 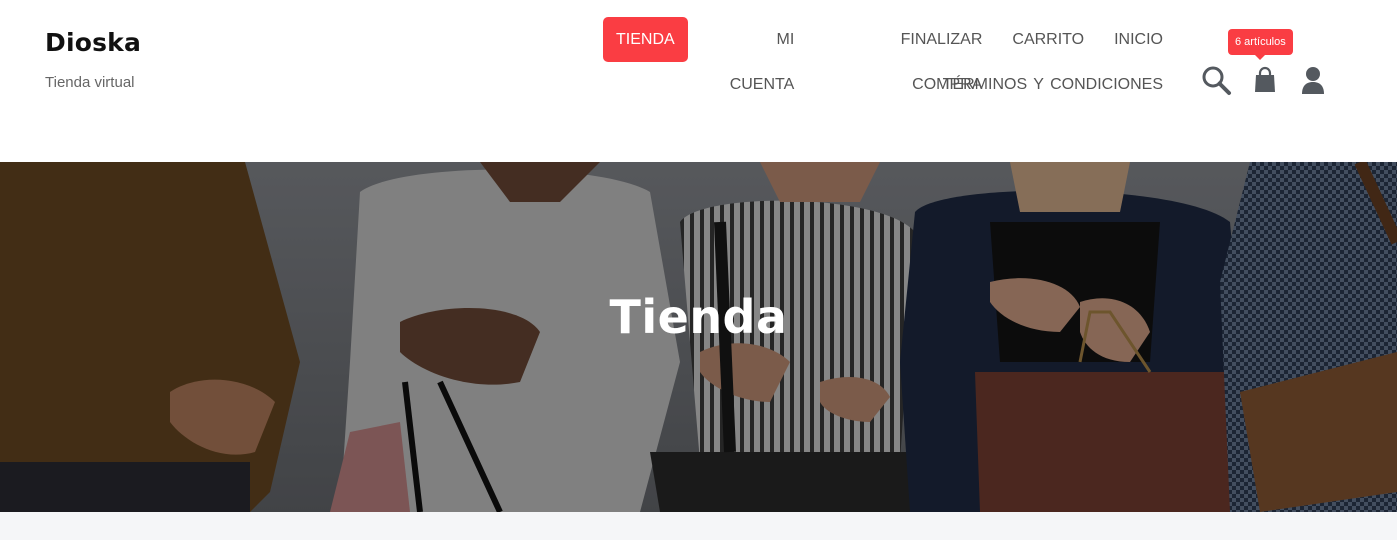 What do you see at coordinates (1260, 44) in the screenshot?
I see `cart-count-badge: 6 artículos` at bounding box center [1260, 44].